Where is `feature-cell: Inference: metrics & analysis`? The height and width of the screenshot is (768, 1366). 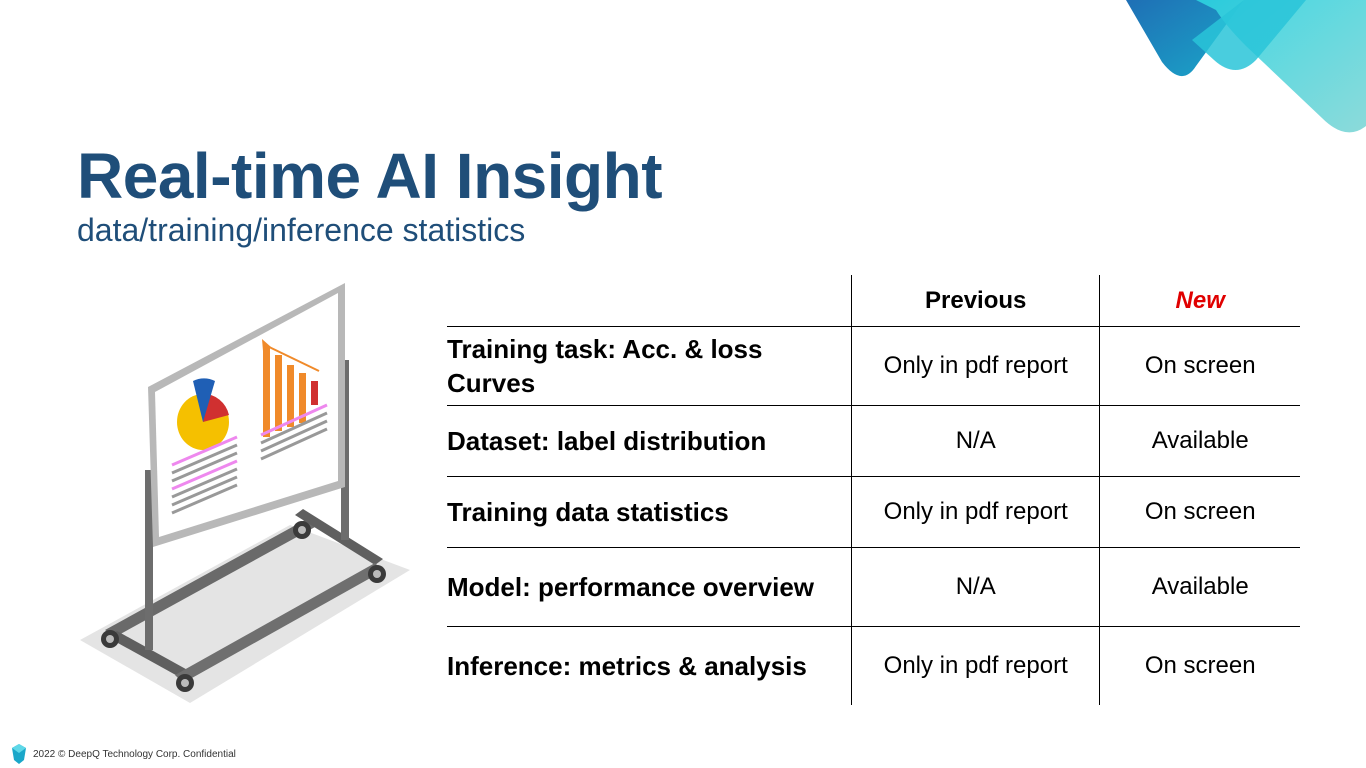
feature-cell: Inference: metrics & analysis is located at coordinates (649, 665).